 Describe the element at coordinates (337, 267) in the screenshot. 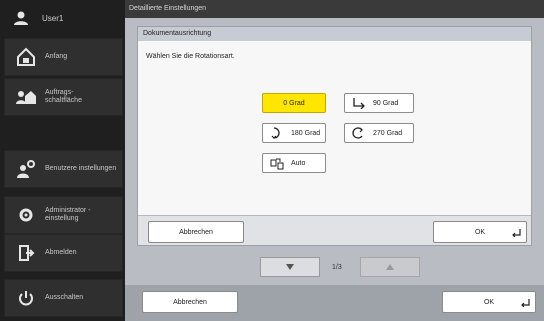

I see `page-indicator: 1/3` at that location.